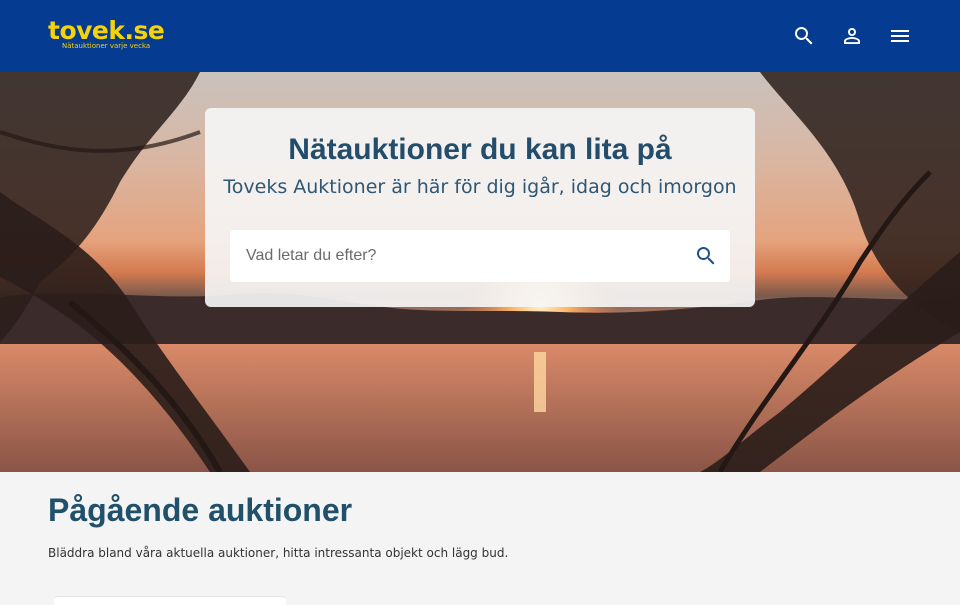 Image resolution: width=960 pixels, height=605 pixels. I want to click on hero-search-box, so click(480, 256).